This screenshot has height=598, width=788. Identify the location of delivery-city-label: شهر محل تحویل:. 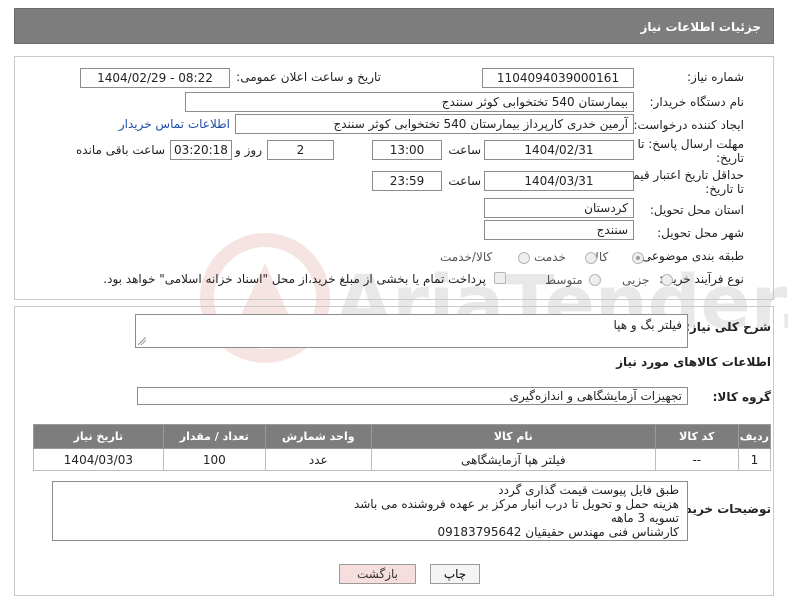
(700, 233).